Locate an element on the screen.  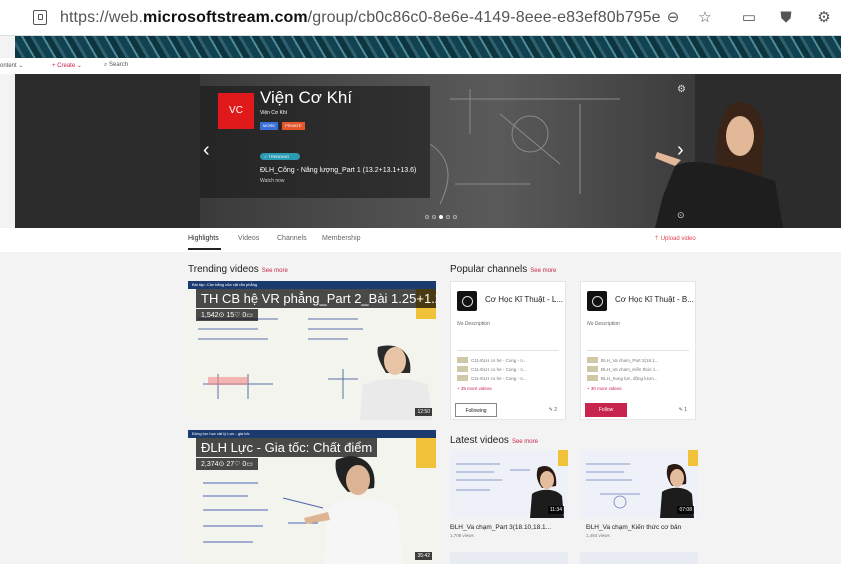
latest-see-more: See more is located at coordinates (525, 442).